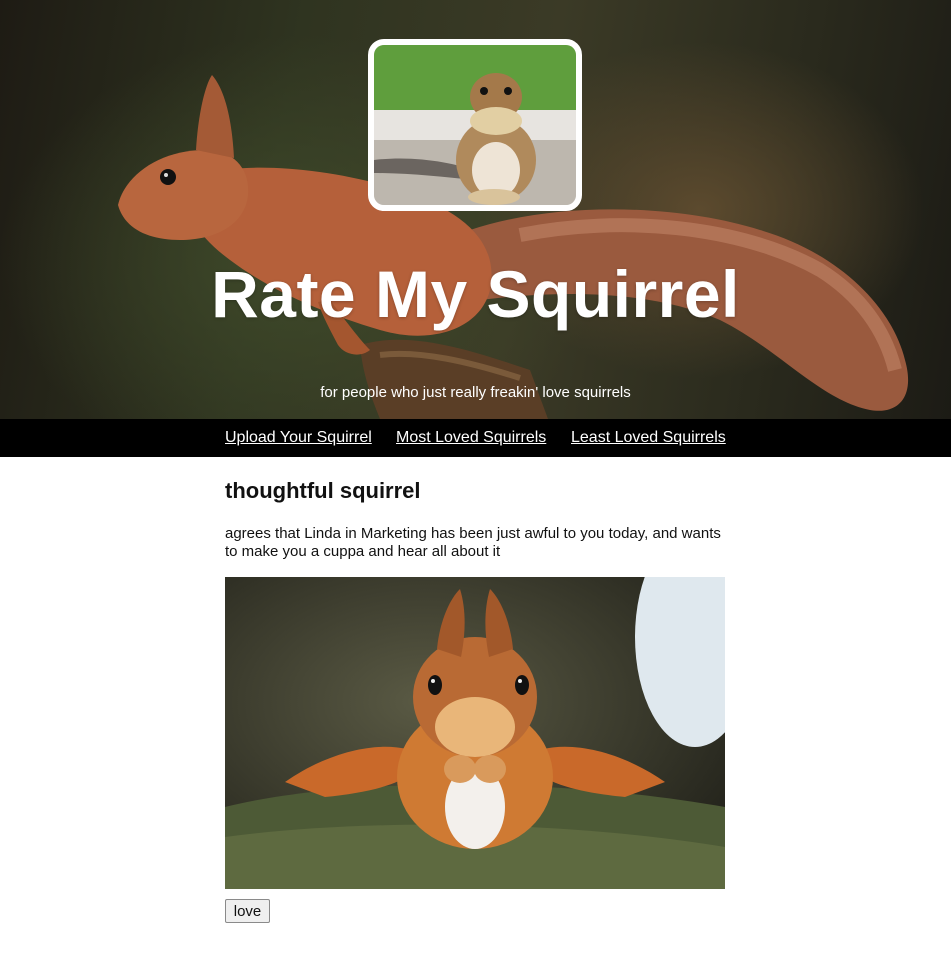 This screenshot has height=953, width=951. What do you see at coordinates (323, 490) in the screenshot?
I see `post-title: thoughtful squirrel` at bounding box center [323, 490].